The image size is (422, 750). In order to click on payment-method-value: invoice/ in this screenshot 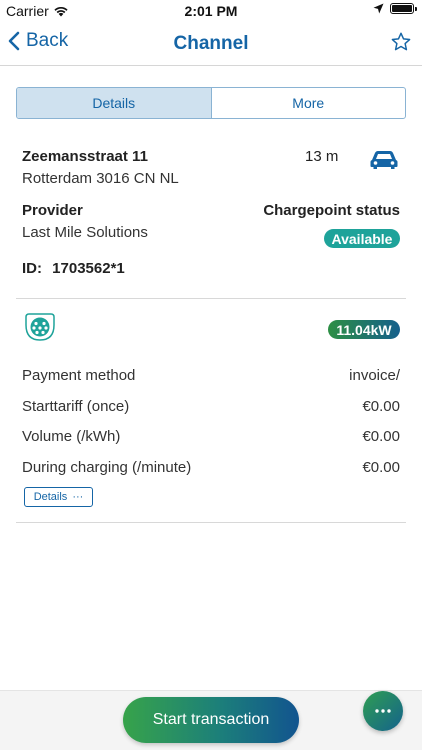, I will do `click(374, 375)`.